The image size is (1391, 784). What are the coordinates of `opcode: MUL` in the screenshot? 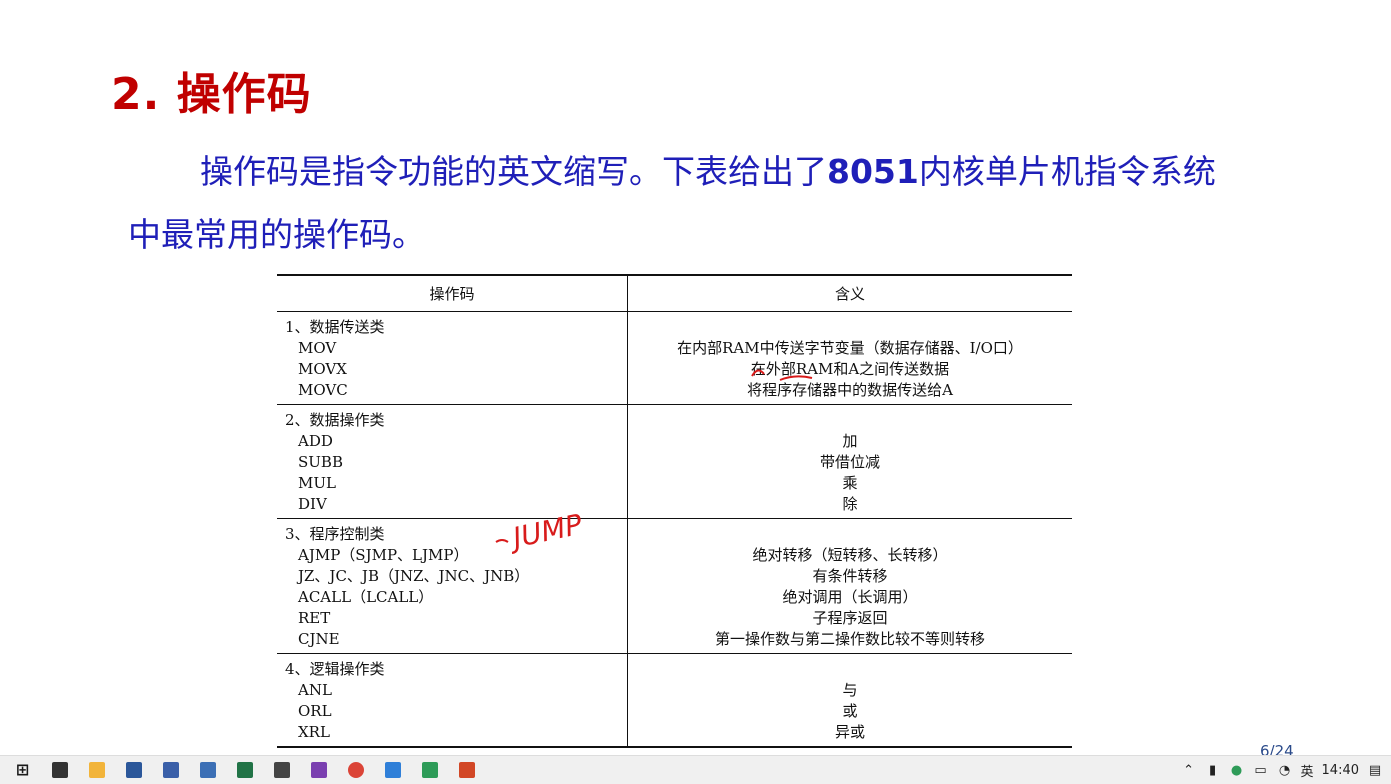 It's located at (317, 483).